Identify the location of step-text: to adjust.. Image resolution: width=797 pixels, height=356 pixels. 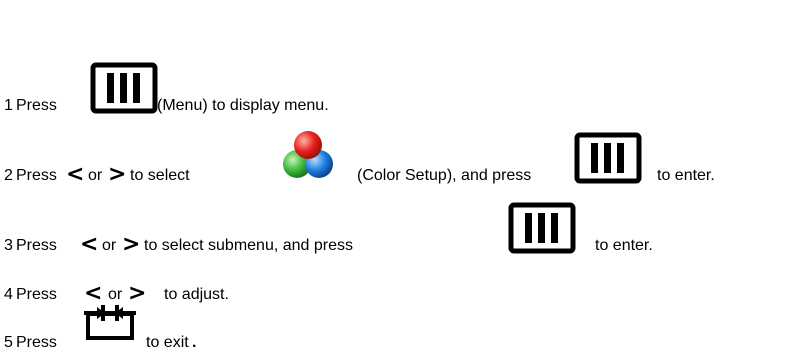
(196, 294).